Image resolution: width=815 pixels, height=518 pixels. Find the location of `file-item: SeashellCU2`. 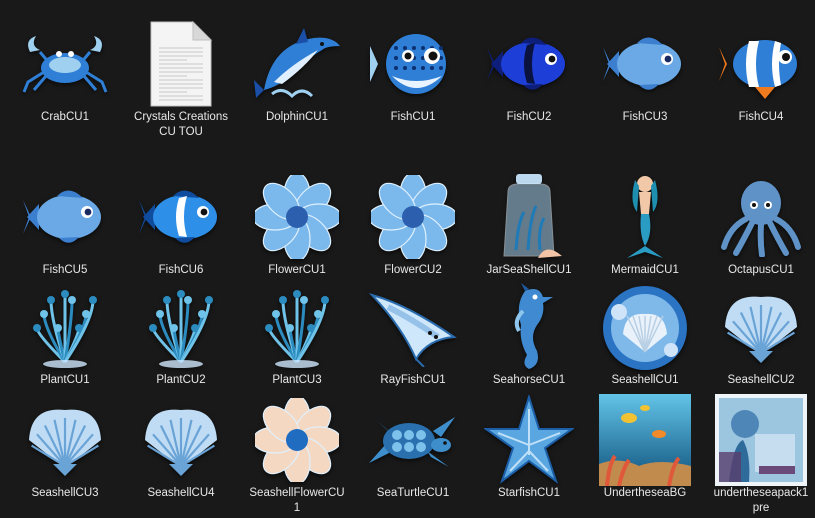

file-item: SeashellCU2 is located at coordinates (760, 339).